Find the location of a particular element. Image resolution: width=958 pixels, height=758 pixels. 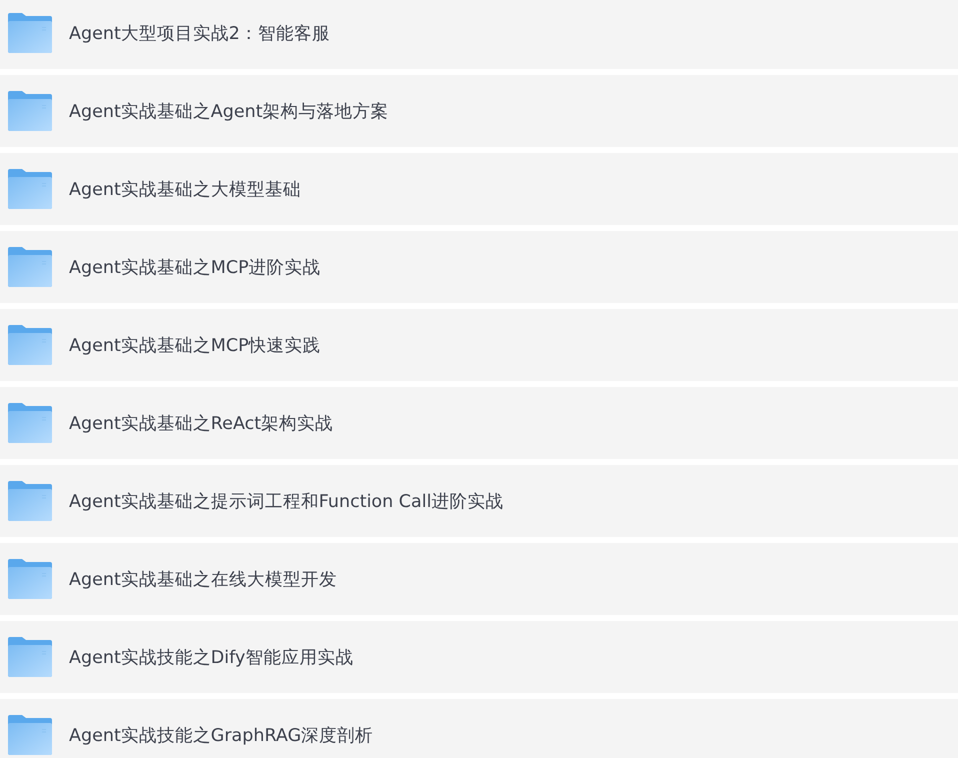

folder-row: Agent实战技能之Dify智能应用实战 is located at coordinates (479, 657).